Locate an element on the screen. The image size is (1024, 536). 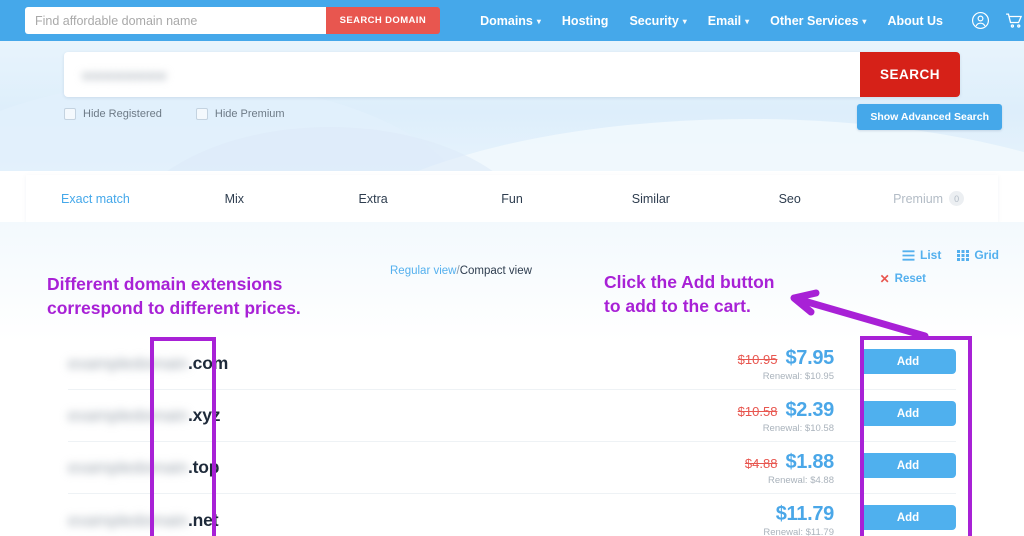
hide-registered-checkbox: Hide Registered is located at coordinates (113, 114).